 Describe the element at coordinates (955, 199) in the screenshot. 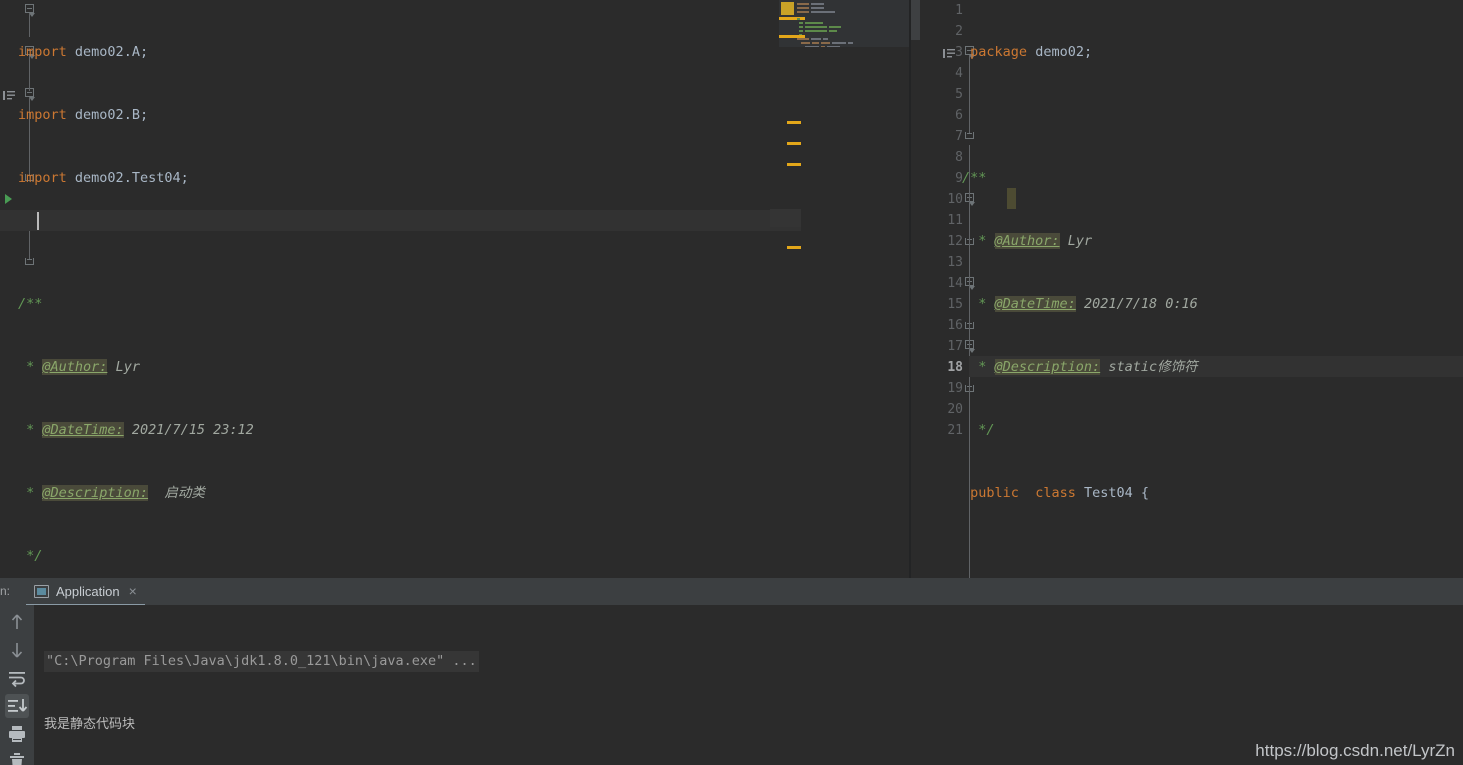

I see `line-number: 10` at that location.